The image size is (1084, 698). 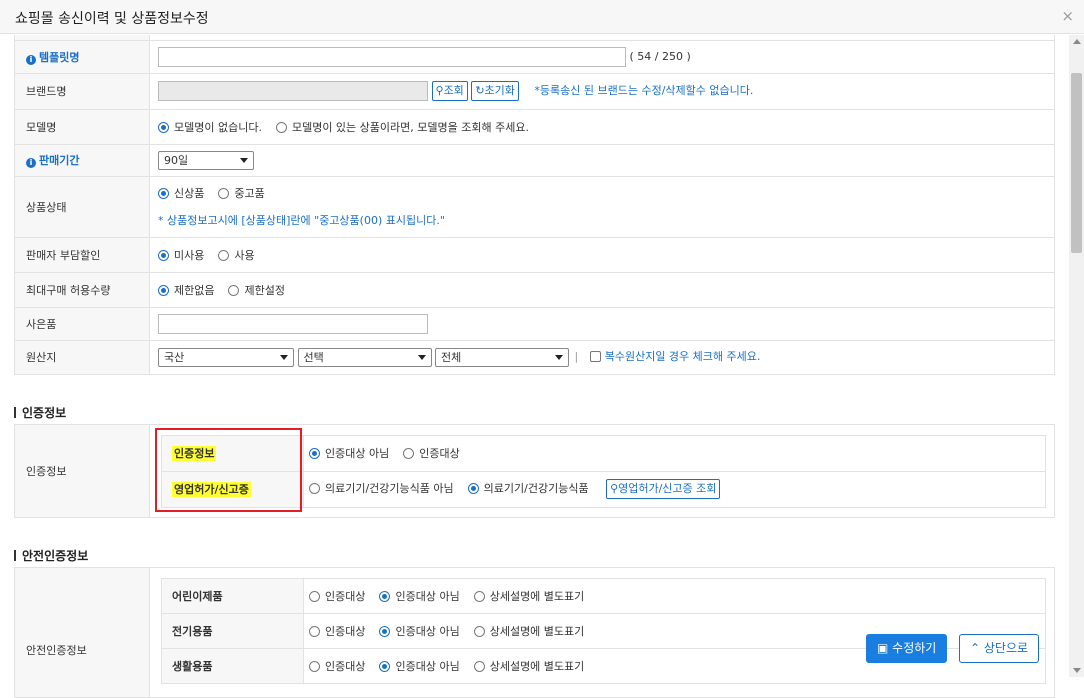 I want to click on brand-search-button: ⚲조회, so click(x=449, y=91).